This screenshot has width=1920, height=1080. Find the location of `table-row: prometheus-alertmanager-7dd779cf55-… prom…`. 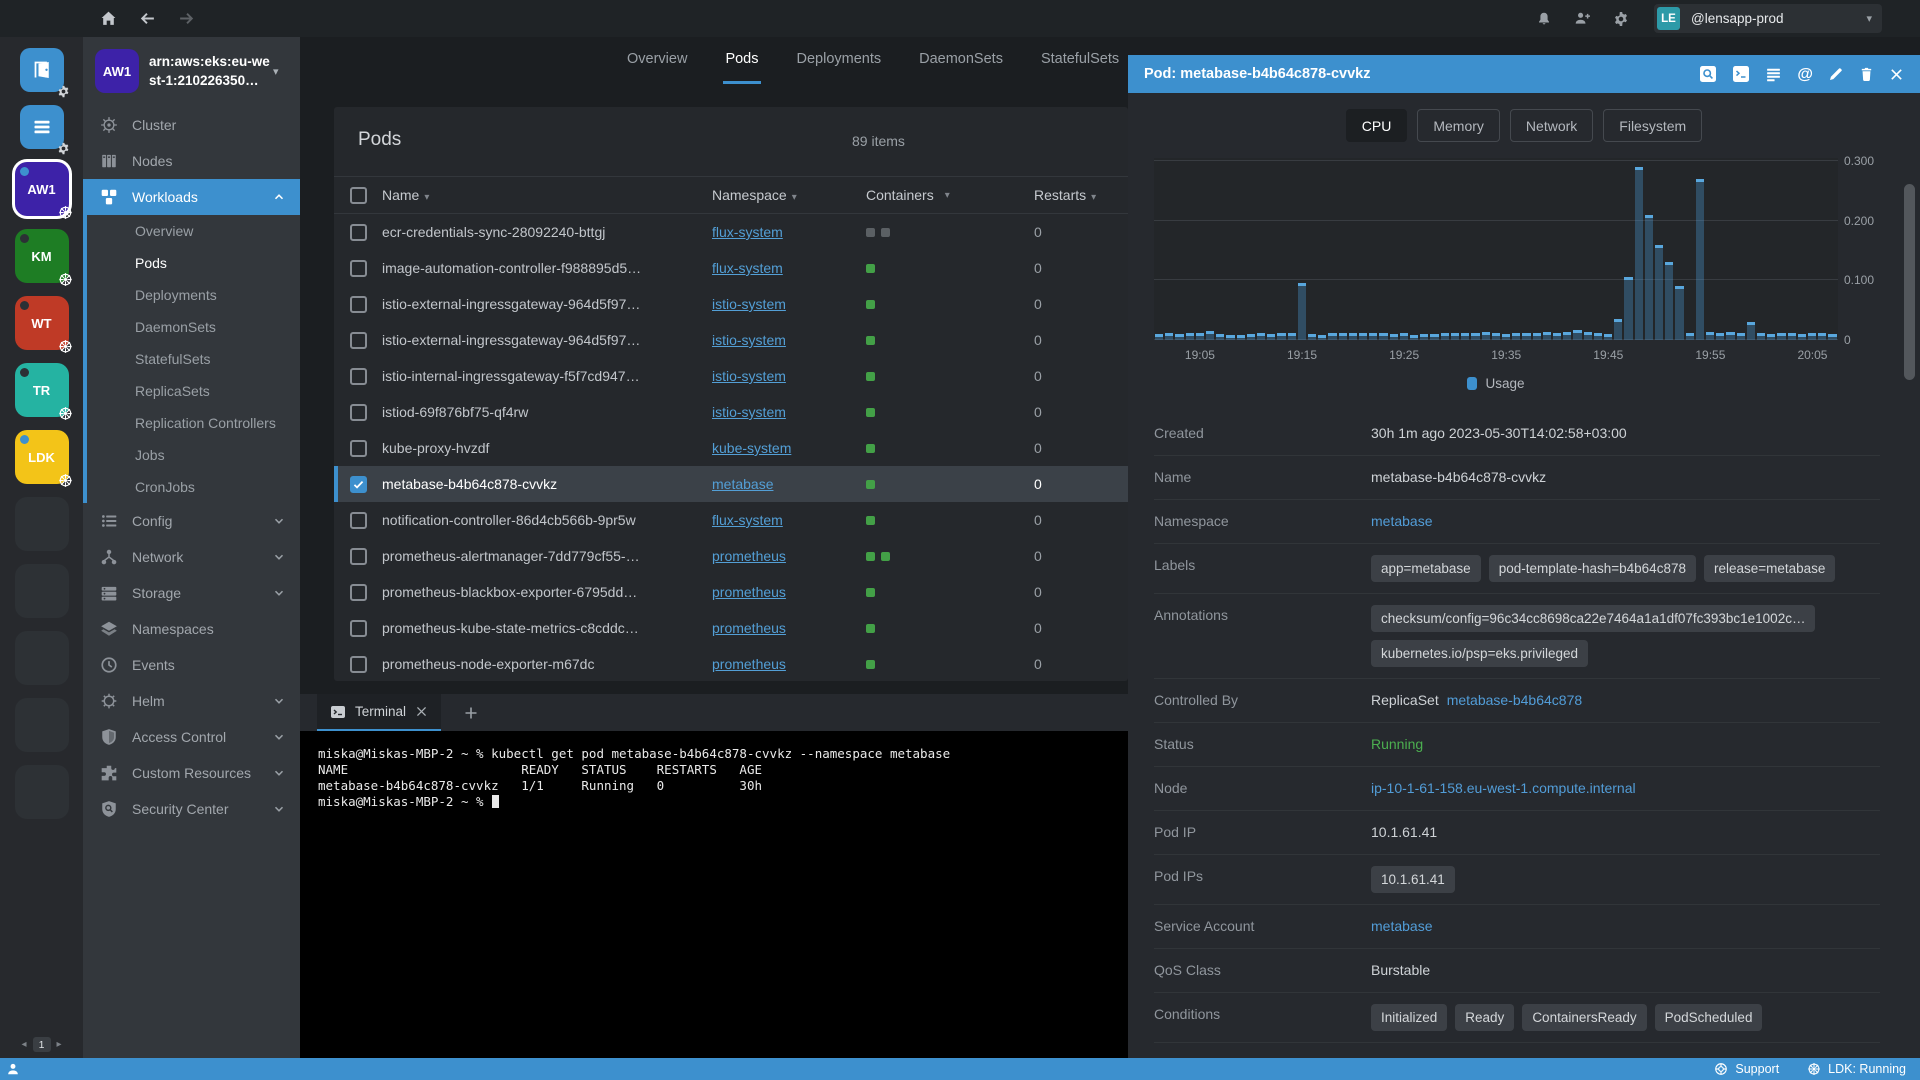

table-row: prometheus-alertmanager-7dd779cf55-… prom… is located at coordinates (731, 556).